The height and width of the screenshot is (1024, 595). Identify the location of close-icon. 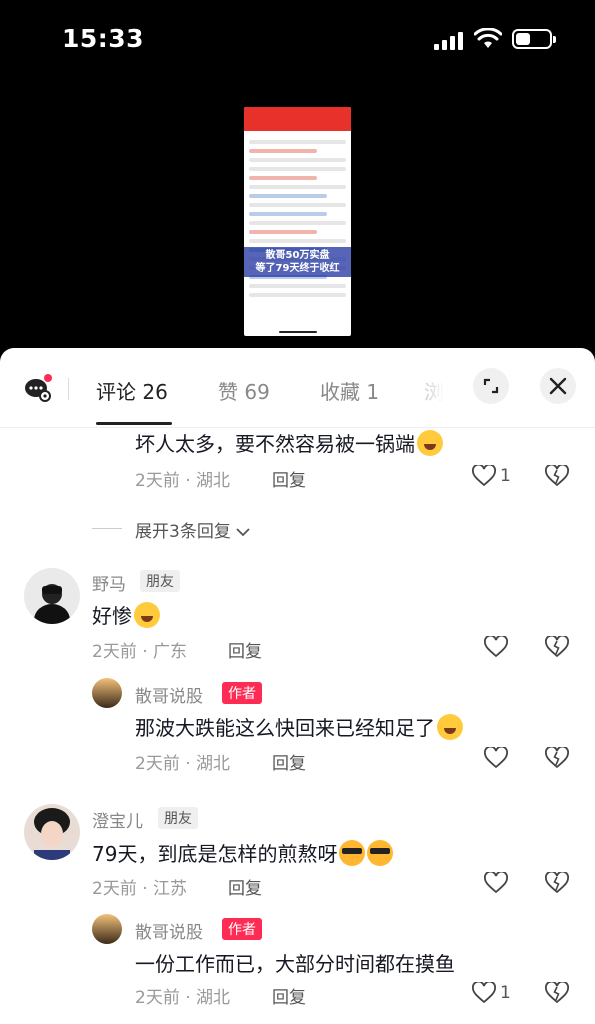
(558, 386).